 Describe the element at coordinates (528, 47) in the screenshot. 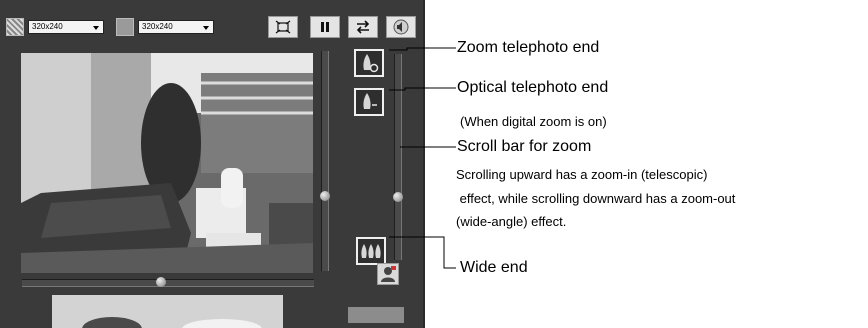

I see `zoom-telephoto-callout: Zoom telephoto end` at that location.